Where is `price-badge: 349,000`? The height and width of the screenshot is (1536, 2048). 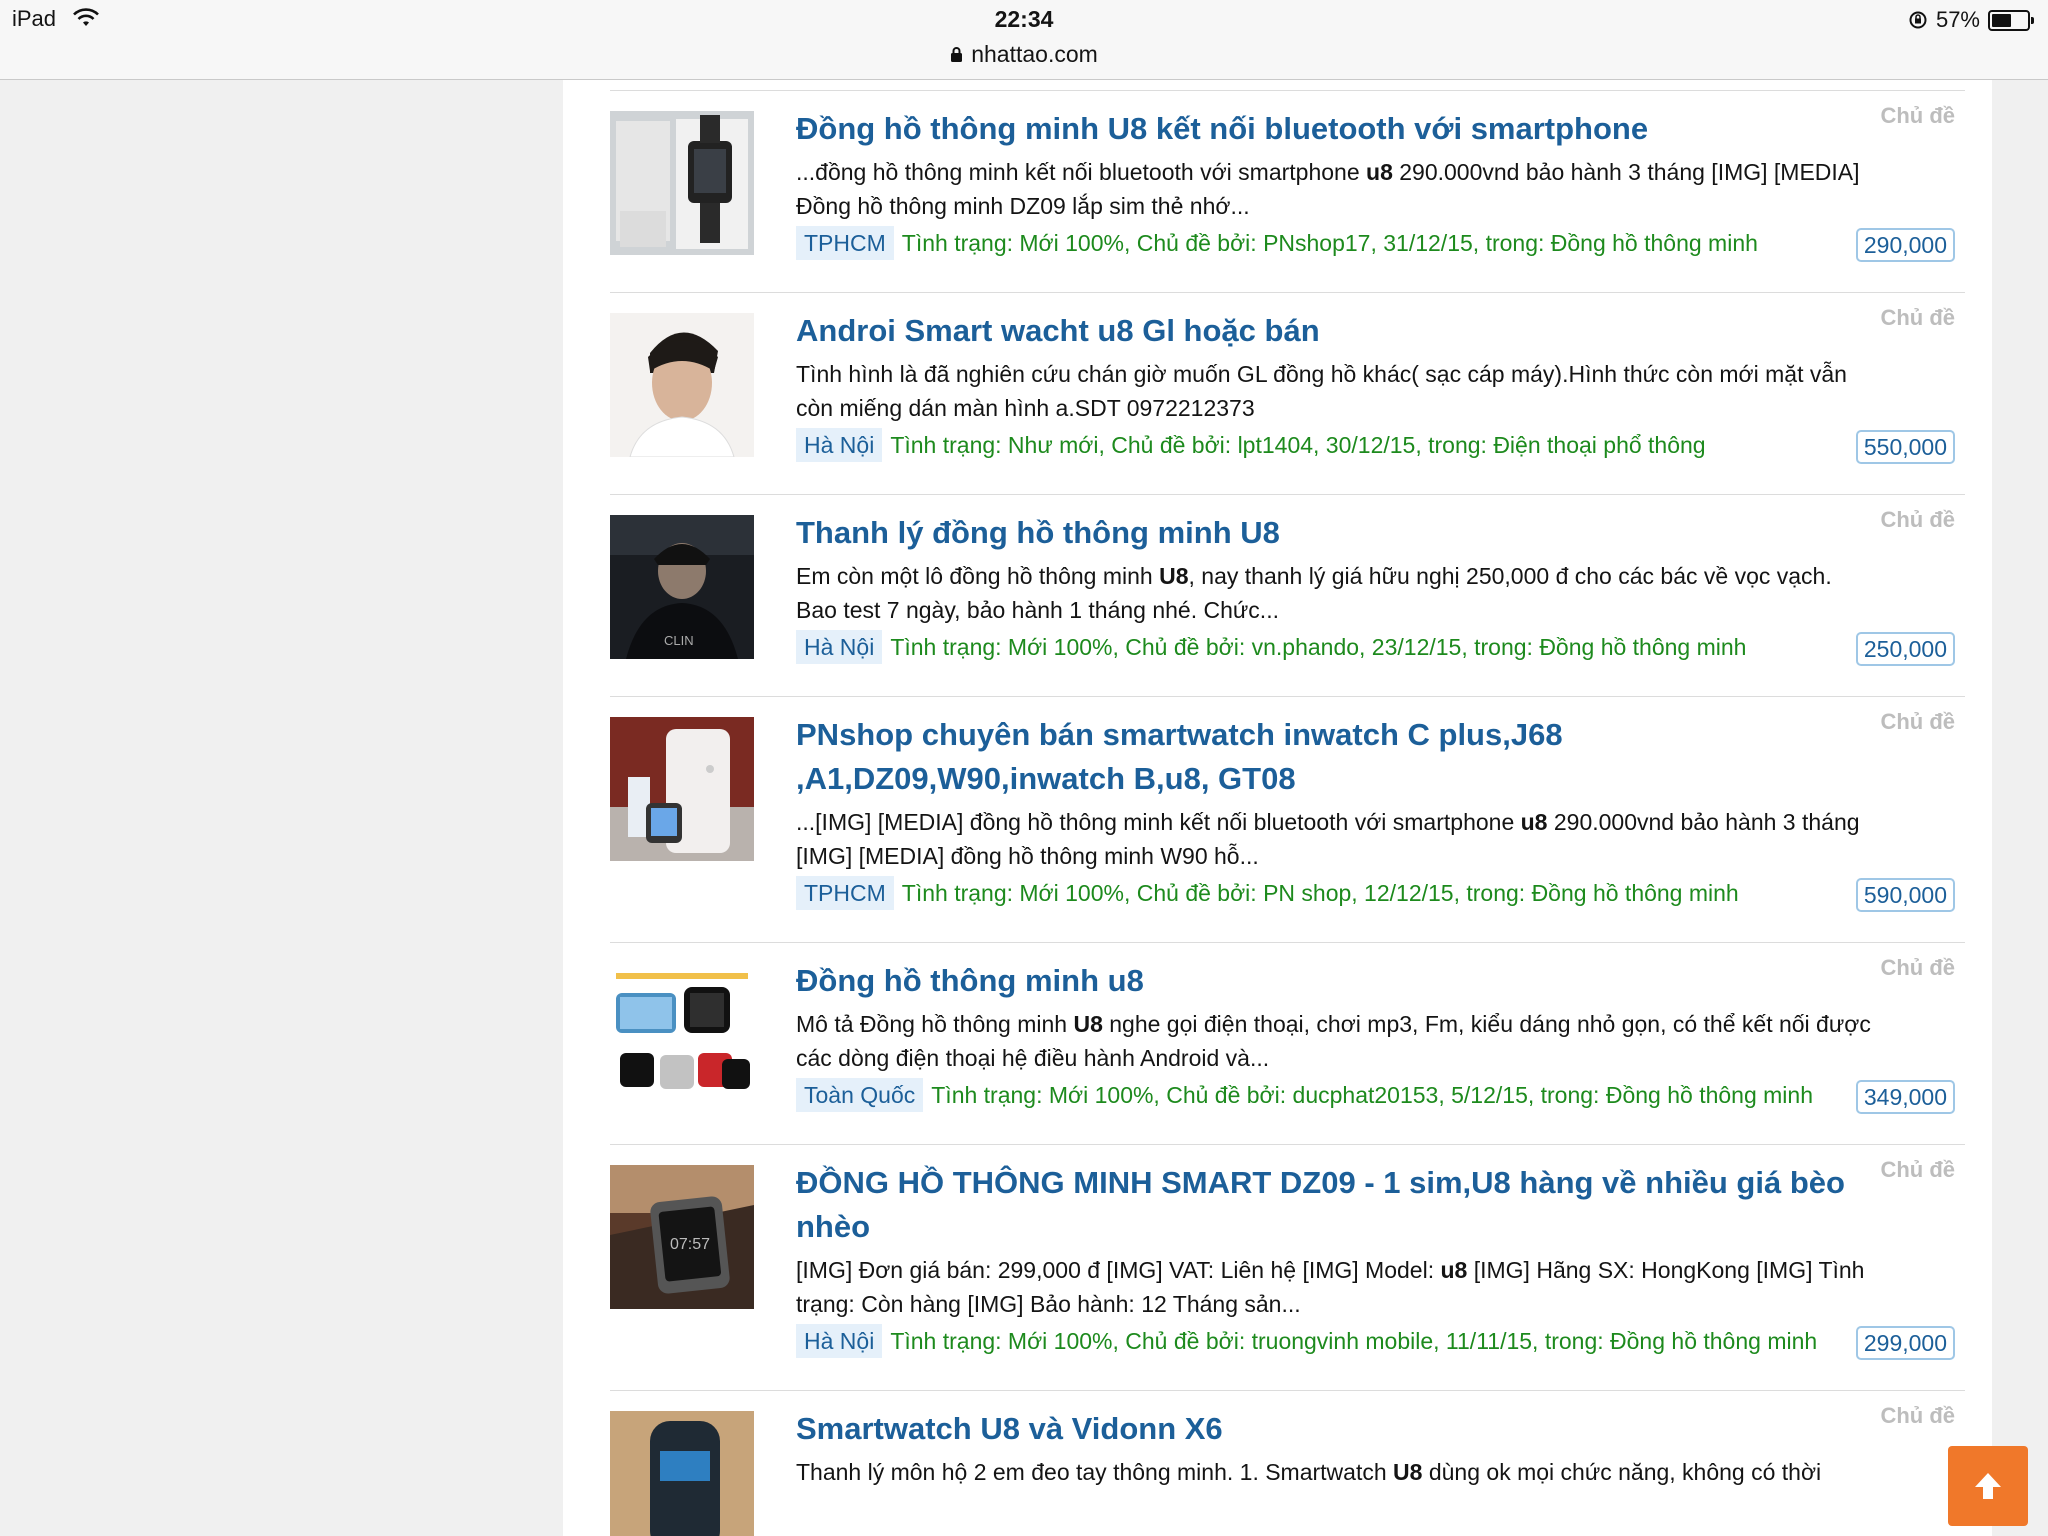
price-badge: 349,000 is located at coordinates (1905, 1097).